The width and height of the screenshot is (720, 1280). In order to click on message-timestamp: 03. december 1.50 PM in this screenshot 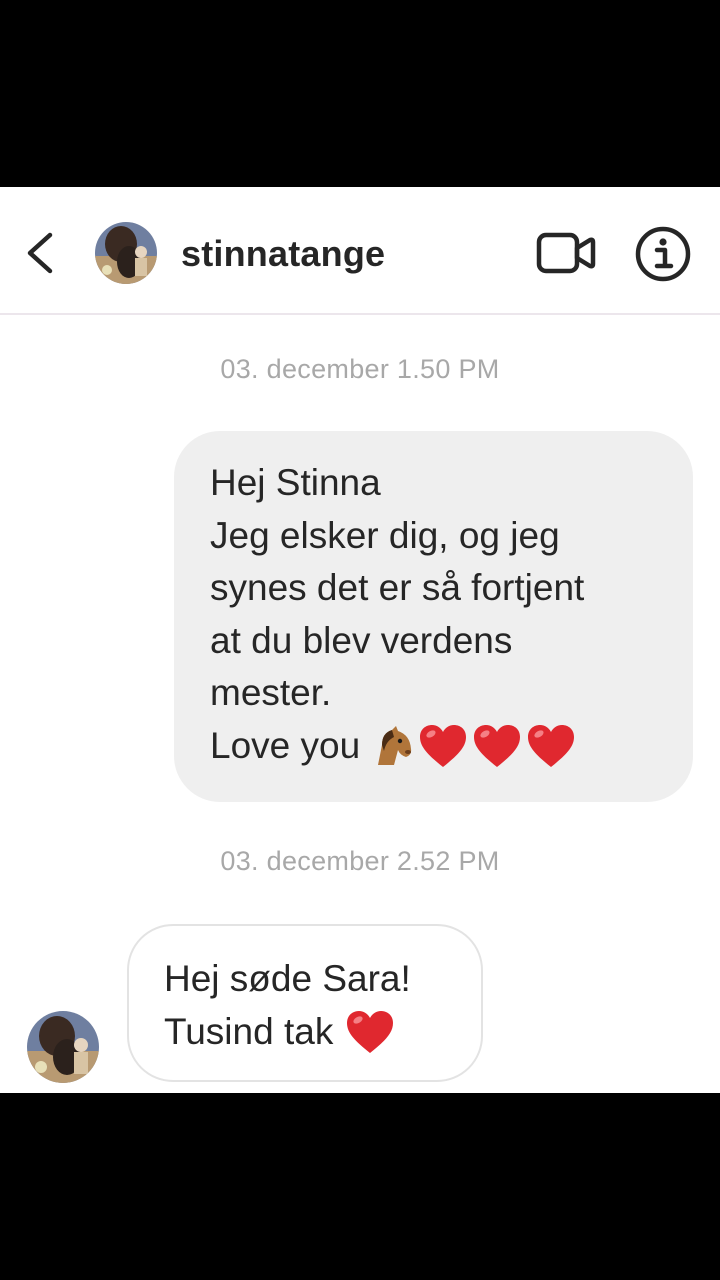, I will do `click(360, 369)`.